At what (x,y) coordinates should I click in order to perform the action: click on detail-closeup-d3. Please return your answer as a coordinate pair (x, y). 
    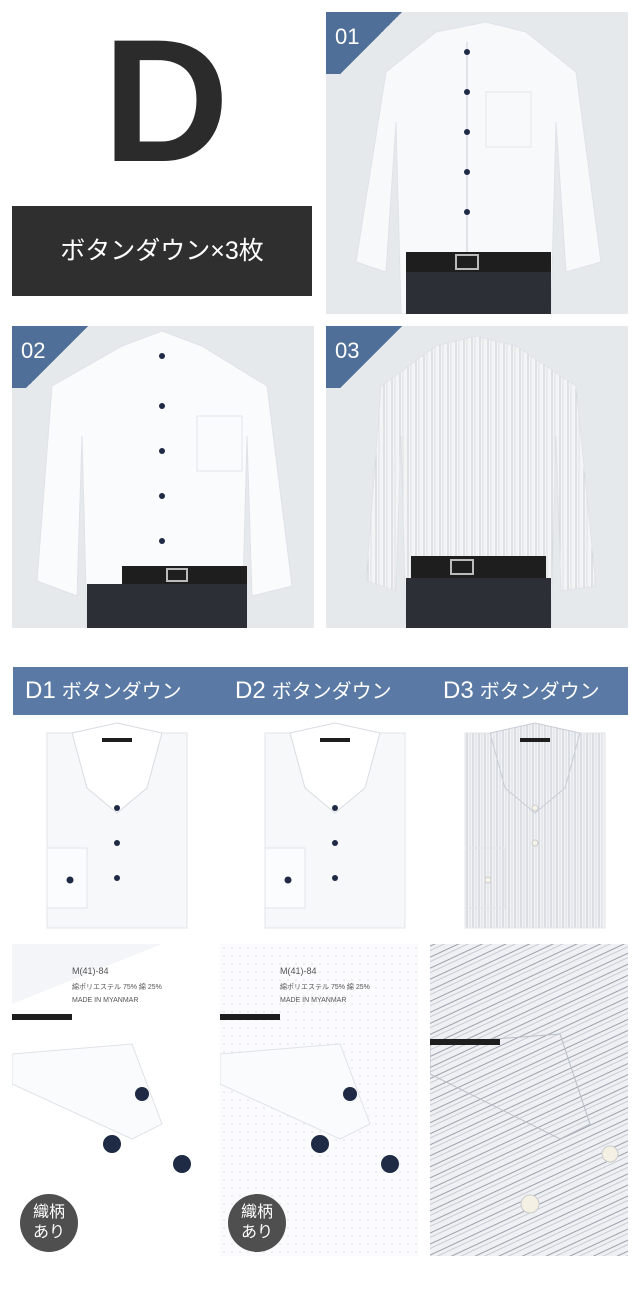
    Looking at the image, I should click on (529, 1100).